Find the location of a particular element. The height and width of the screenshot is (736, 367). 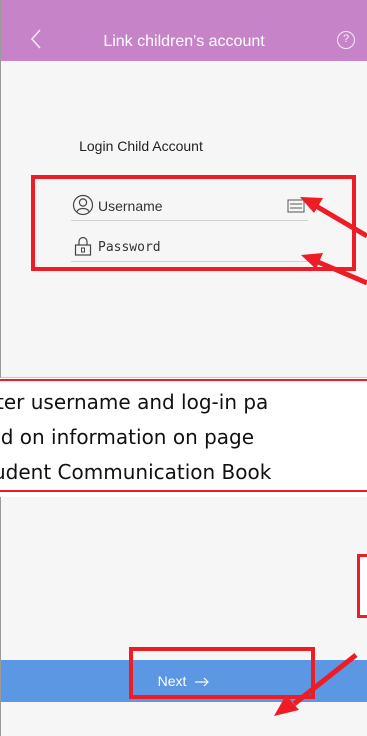

login-heading: Login Child Account is located at coordinates (141, 146).